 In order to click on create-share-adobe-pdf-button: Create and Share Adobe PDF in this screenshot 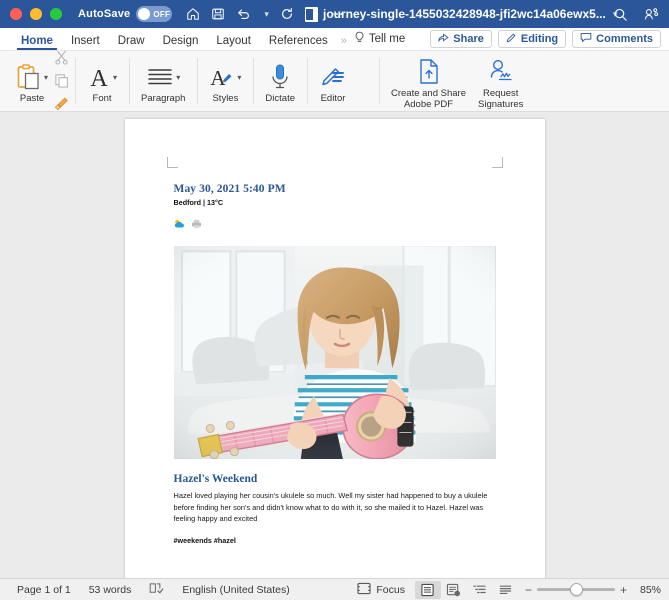, I will do `click(428, 81)`.